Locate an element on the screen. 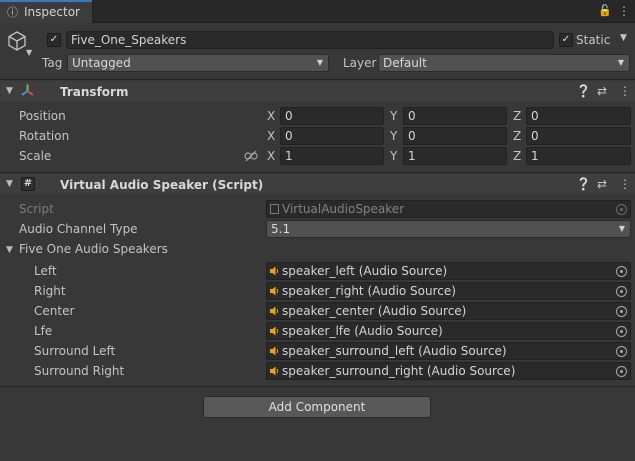 This screenshot has width=635, height=461. speaker-reference-value: speaker_center (Audio Source) is located at coordinates (374, 311).